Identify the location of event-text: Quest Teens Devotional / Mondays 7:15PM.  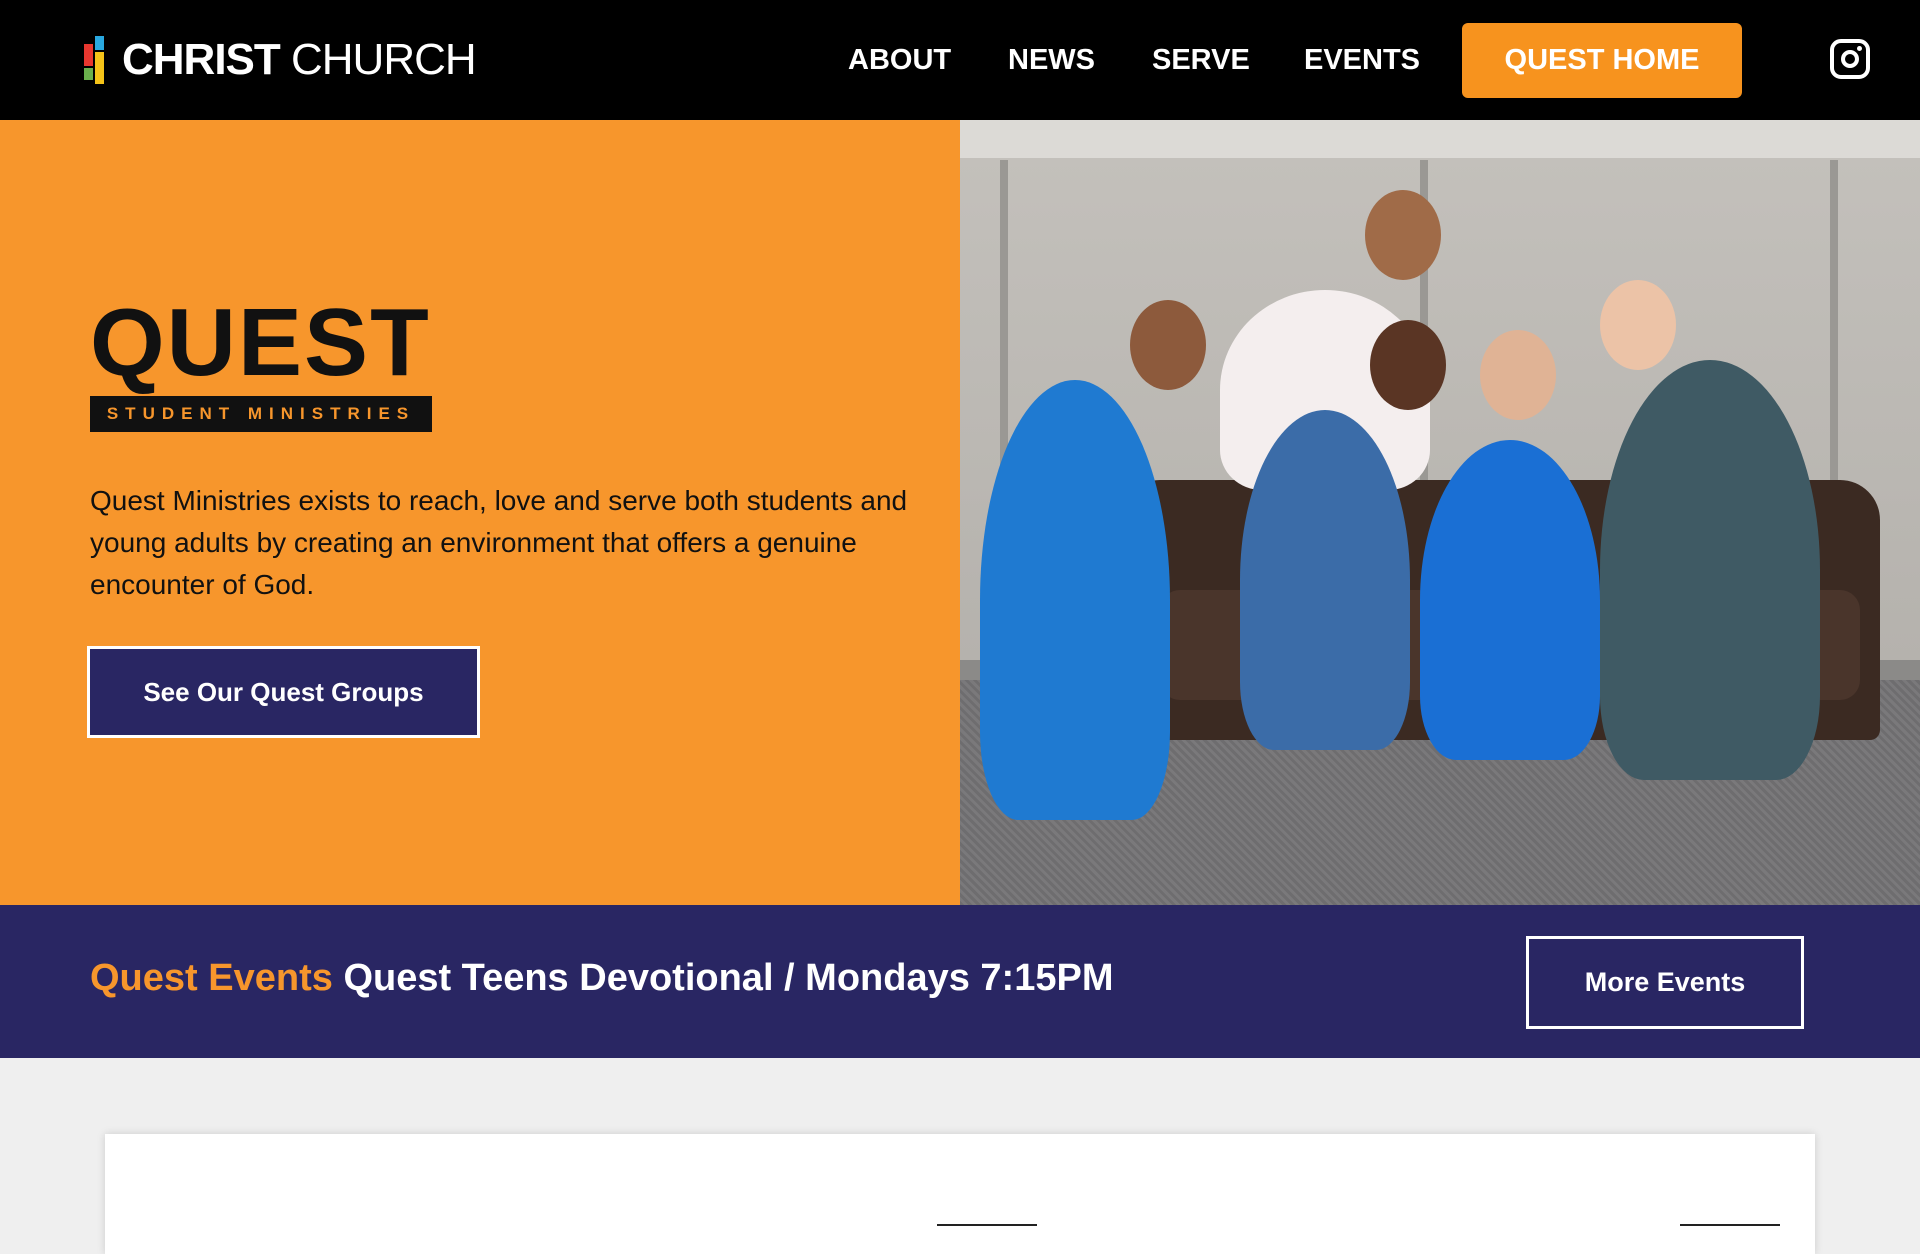
(728, 978).